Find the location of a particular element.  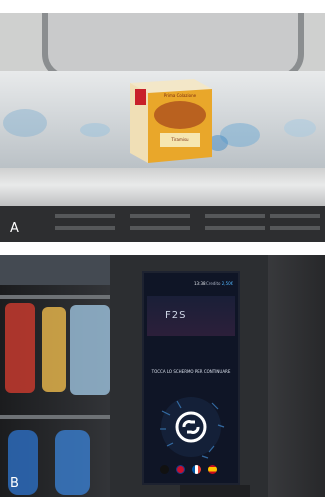

screen-credit: Credito 2,50€ is located at coordinates (219, 283).